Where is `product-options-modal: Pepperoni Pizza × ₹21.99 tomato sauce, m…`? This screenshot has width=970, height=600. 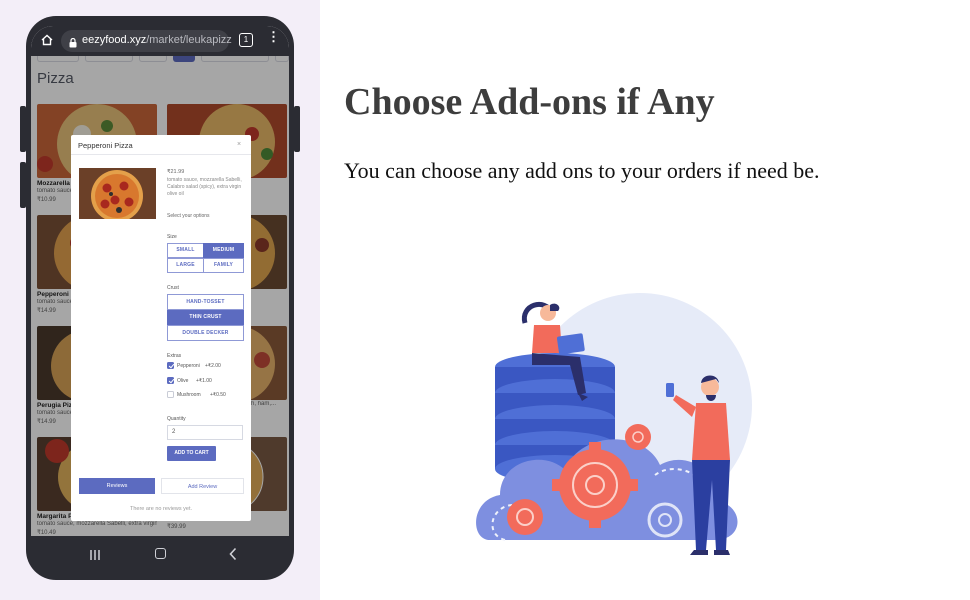
product-options-modal: Pepperoni Pizza × ₹21.99 tomato sauce, m… is located at coordinates (161, 328).